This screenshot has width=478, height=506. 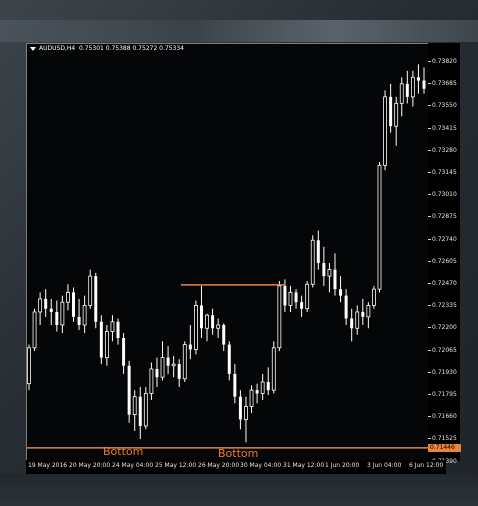 I want to click on time-tick-label: 31 May 12:00, so click(x=304, y=465).